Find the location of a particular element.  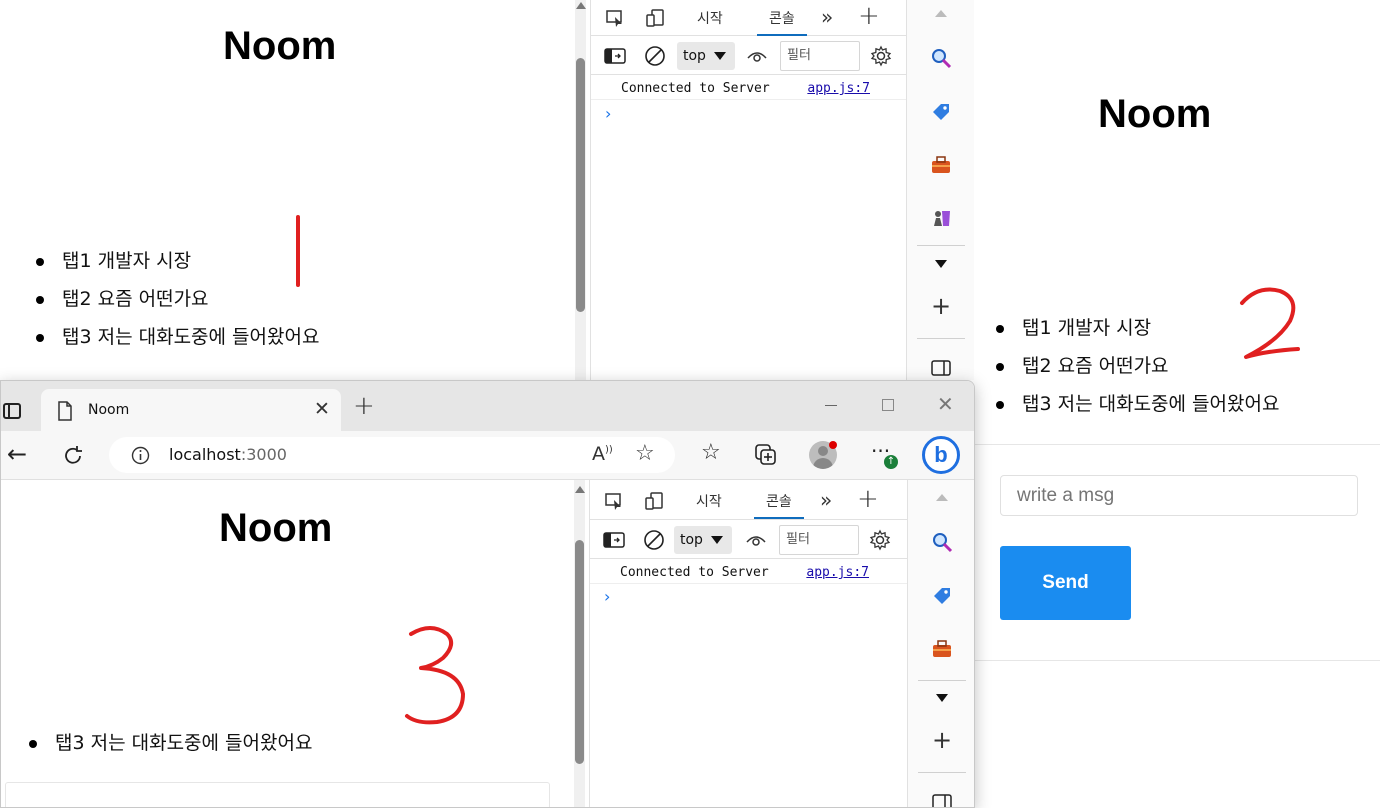

close-window-button: ✕ is located at coordinates (945, 404).